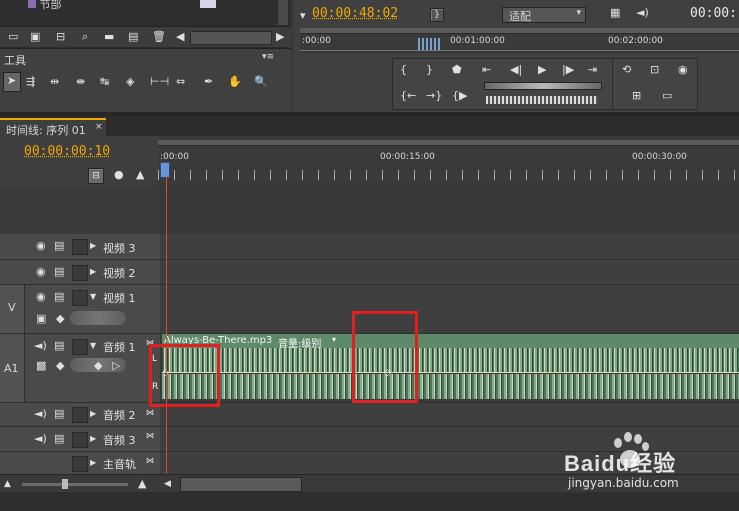  Describe the element at coordinates (53, 128) in the screenshot. I see `timeline-tab: 时间线: 序列 01 ×` at that location.